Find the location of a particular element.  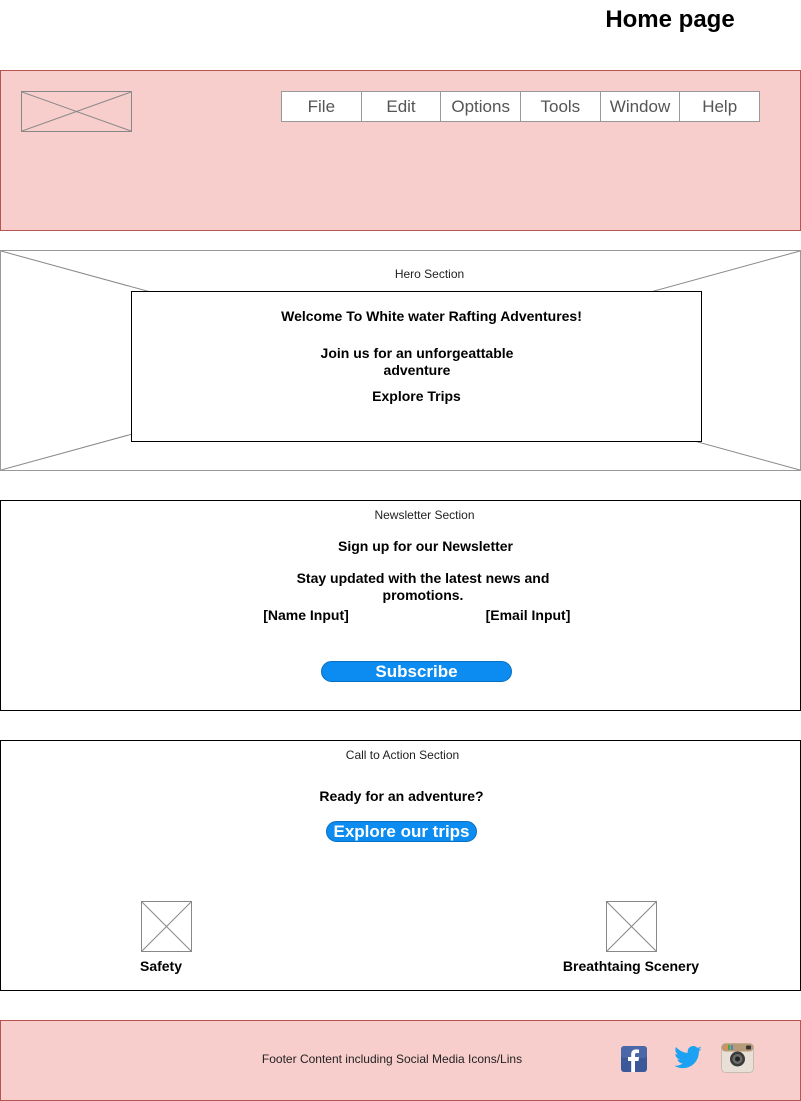

menu-options: Options is located at coordinates (481, 106).